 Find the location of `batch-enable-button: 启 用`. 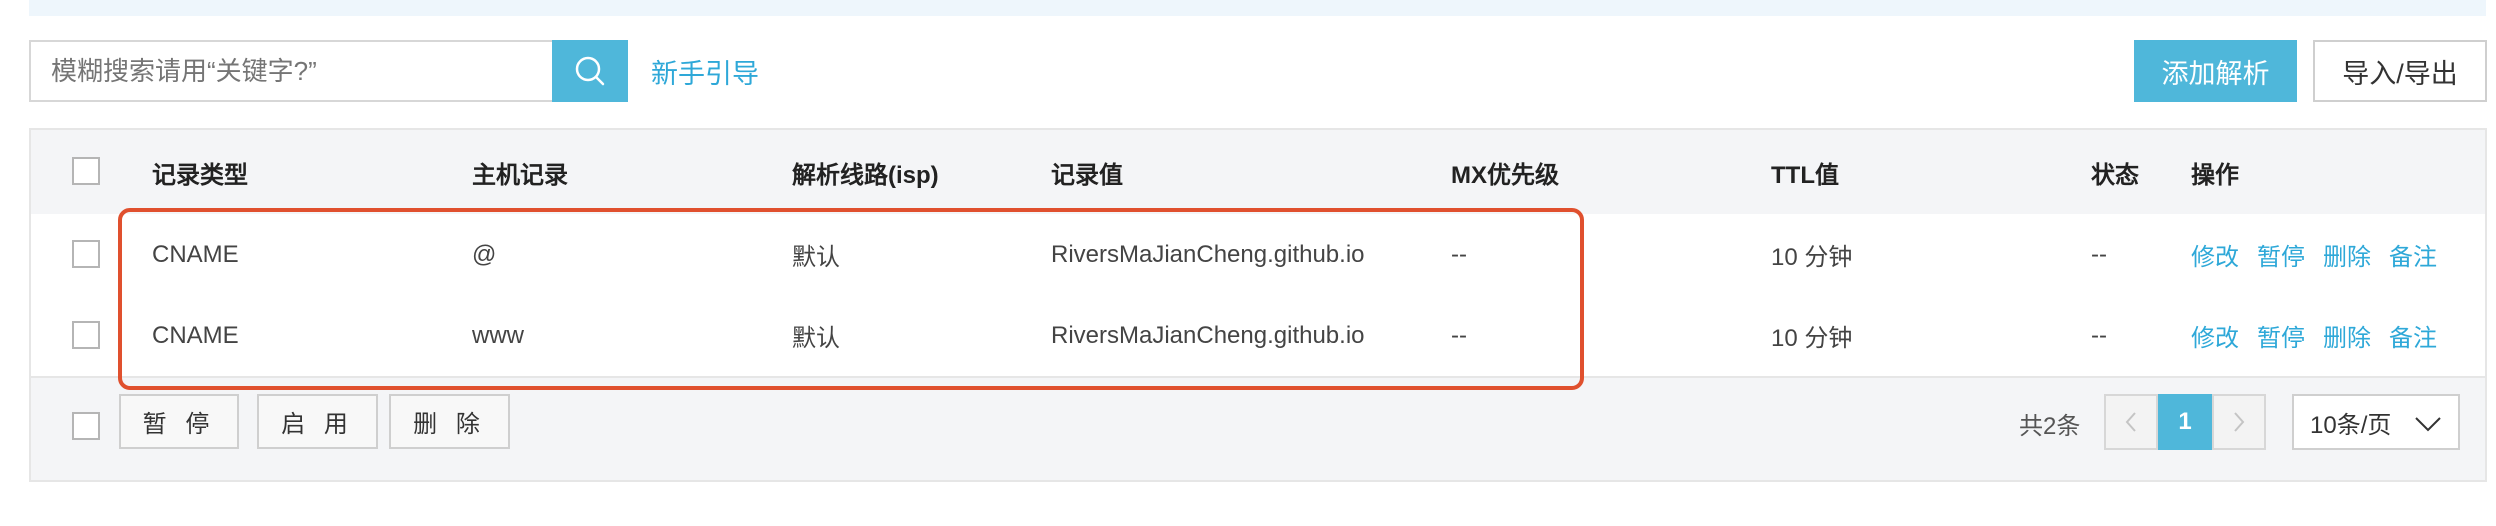

batch-enable-button: 启 用 is located at coordinates (317, 421).